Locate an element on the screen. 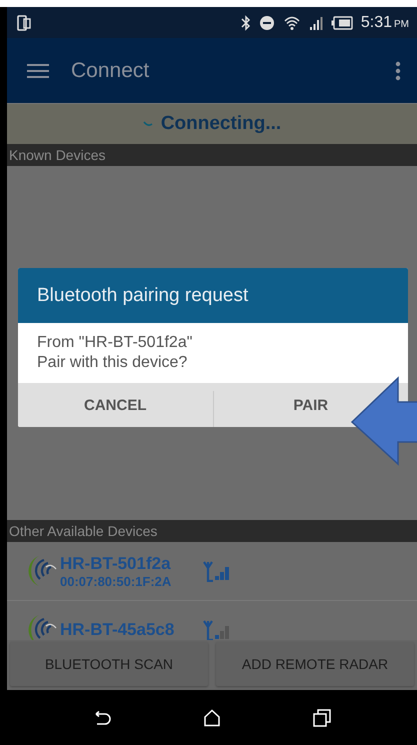  device-address: 00:07:80:50:1F:2A is located at coordinates (116, 581).